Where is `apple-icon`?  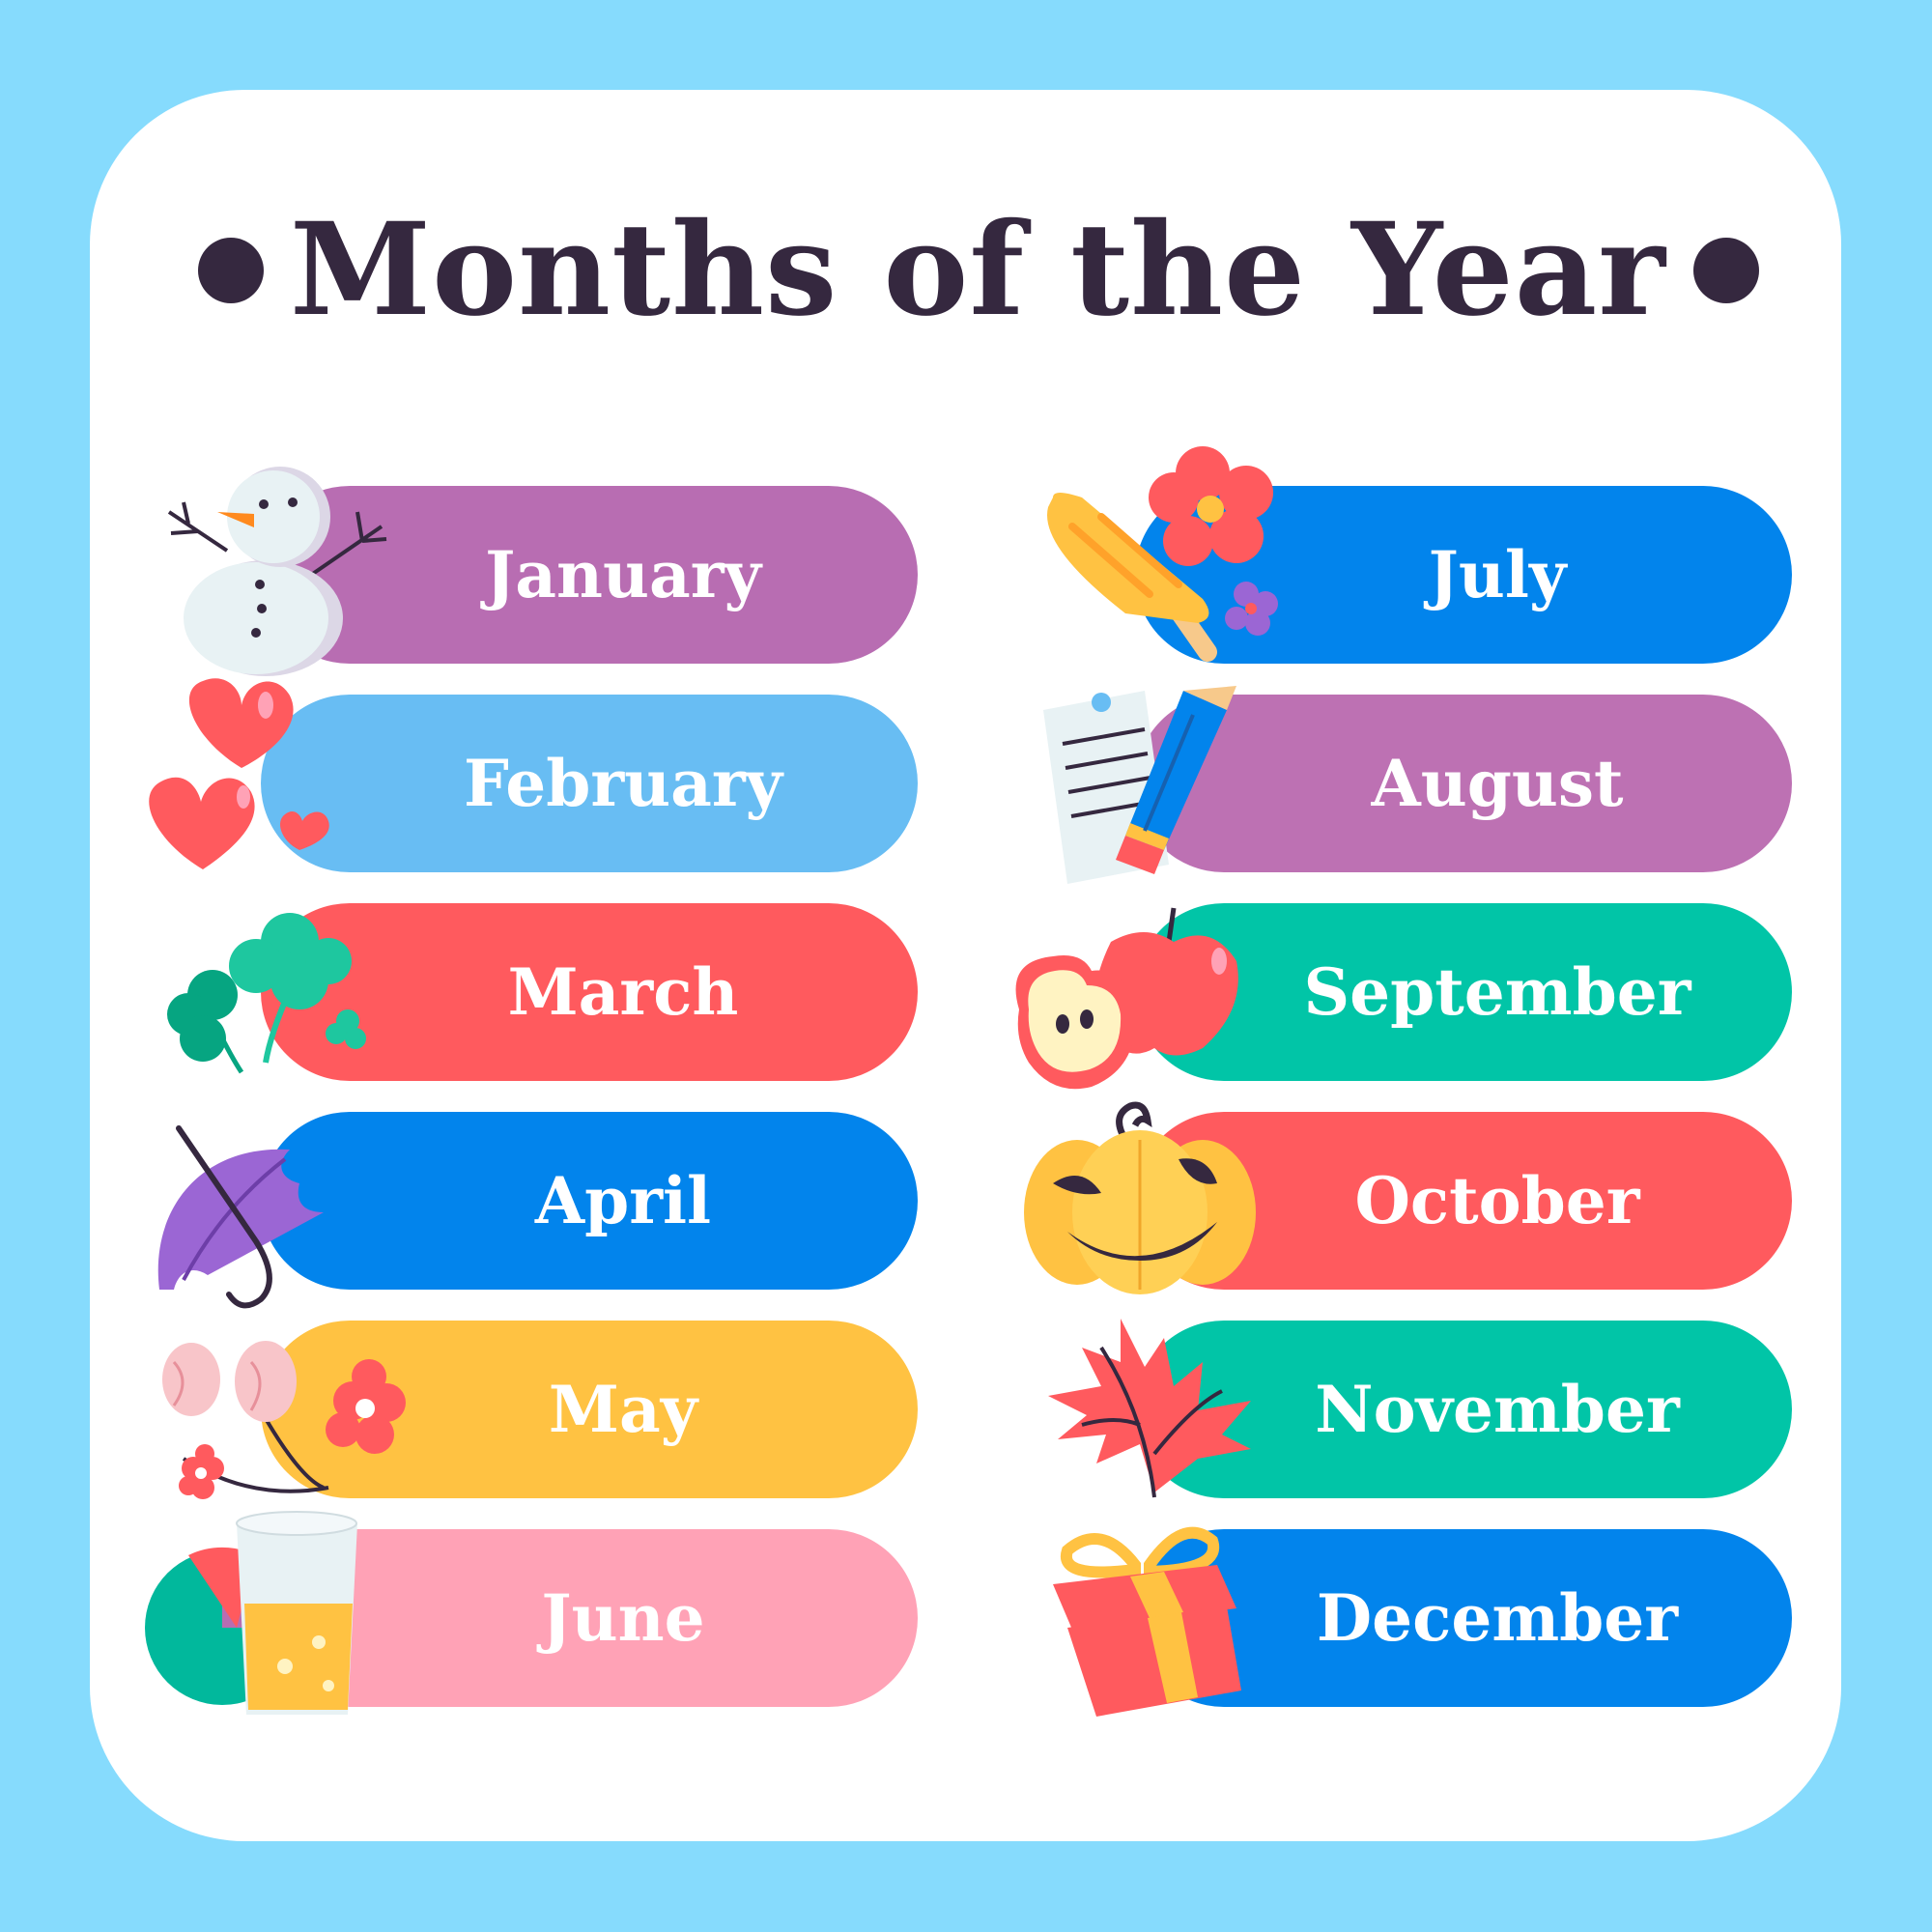
apple-icon is located at coordinates (1120, 999).